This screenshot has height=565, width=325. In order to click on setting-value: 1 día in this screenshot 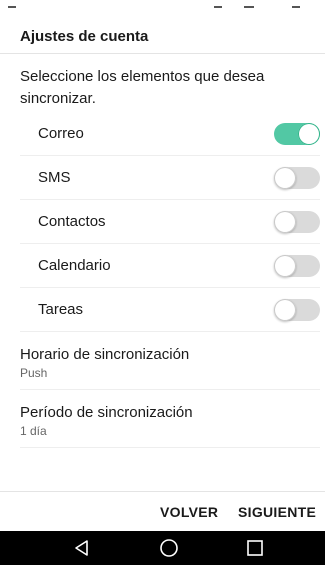, I will do `click(33, 431)`.